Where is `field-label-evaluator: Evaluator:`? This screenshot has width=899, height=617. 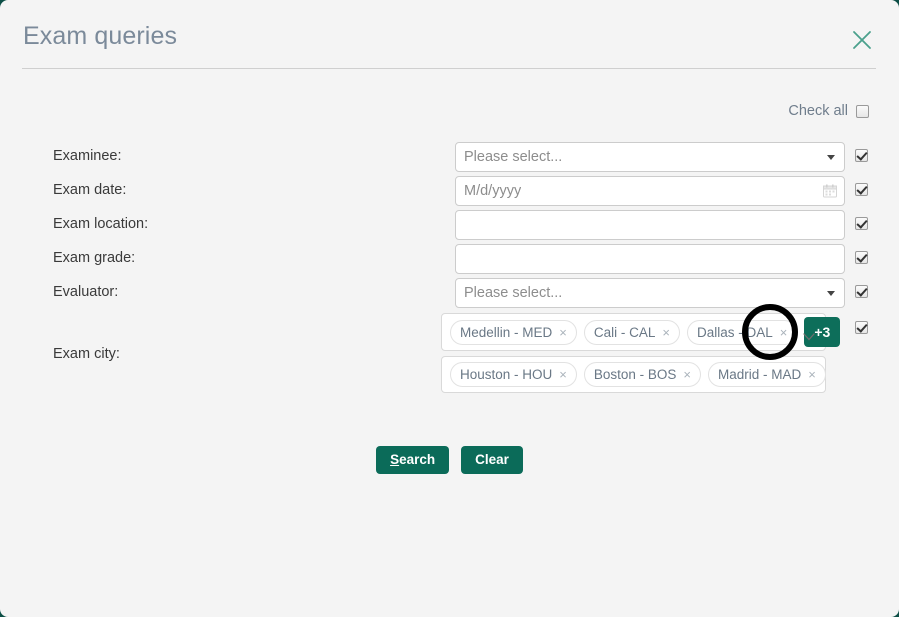
field-label-evaluator: Evaluator: is located at coordinates (86, 292).